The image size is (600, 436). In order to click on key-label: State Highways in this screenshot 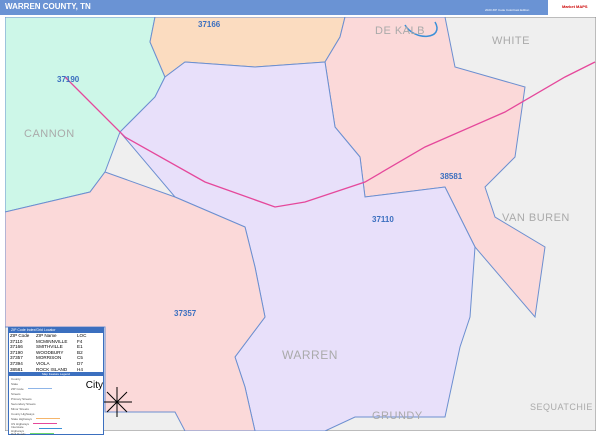, I will do `click(21, 418)`.